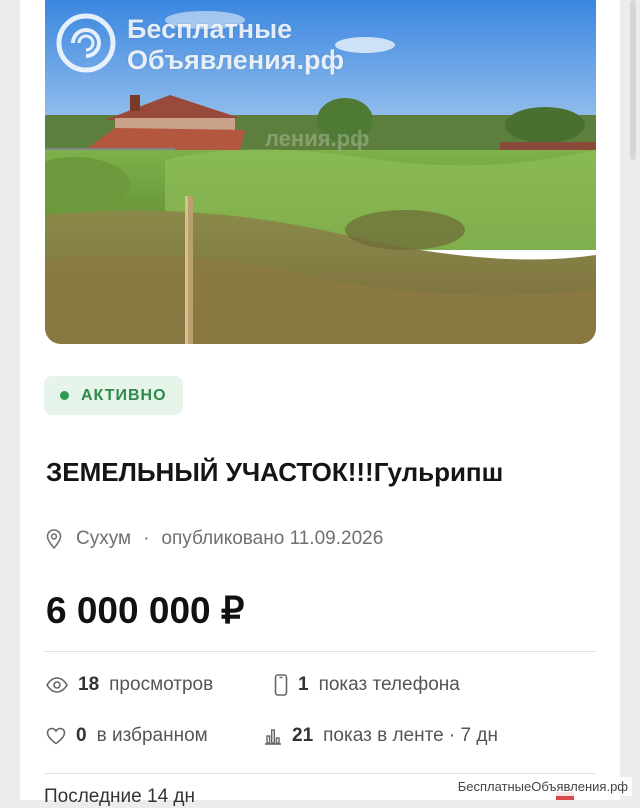 The width and height of the screenshot is (640, 808). I want to click on heart-icon, so click(56, 736).